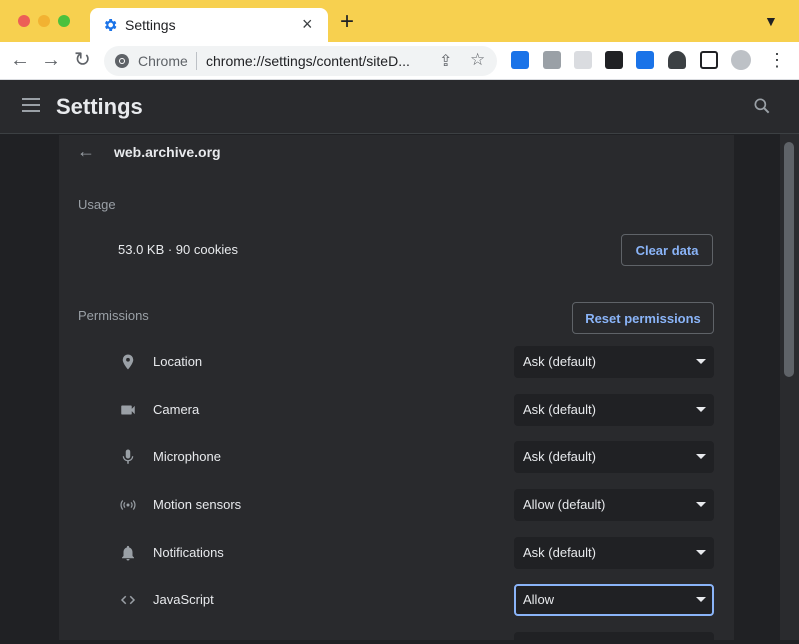 This screenshot has width=799, height=644. What do you see at coordinates (520, 60) in the screenshot?
I see `extension-shield-icon` at bounding box center [520, 60].